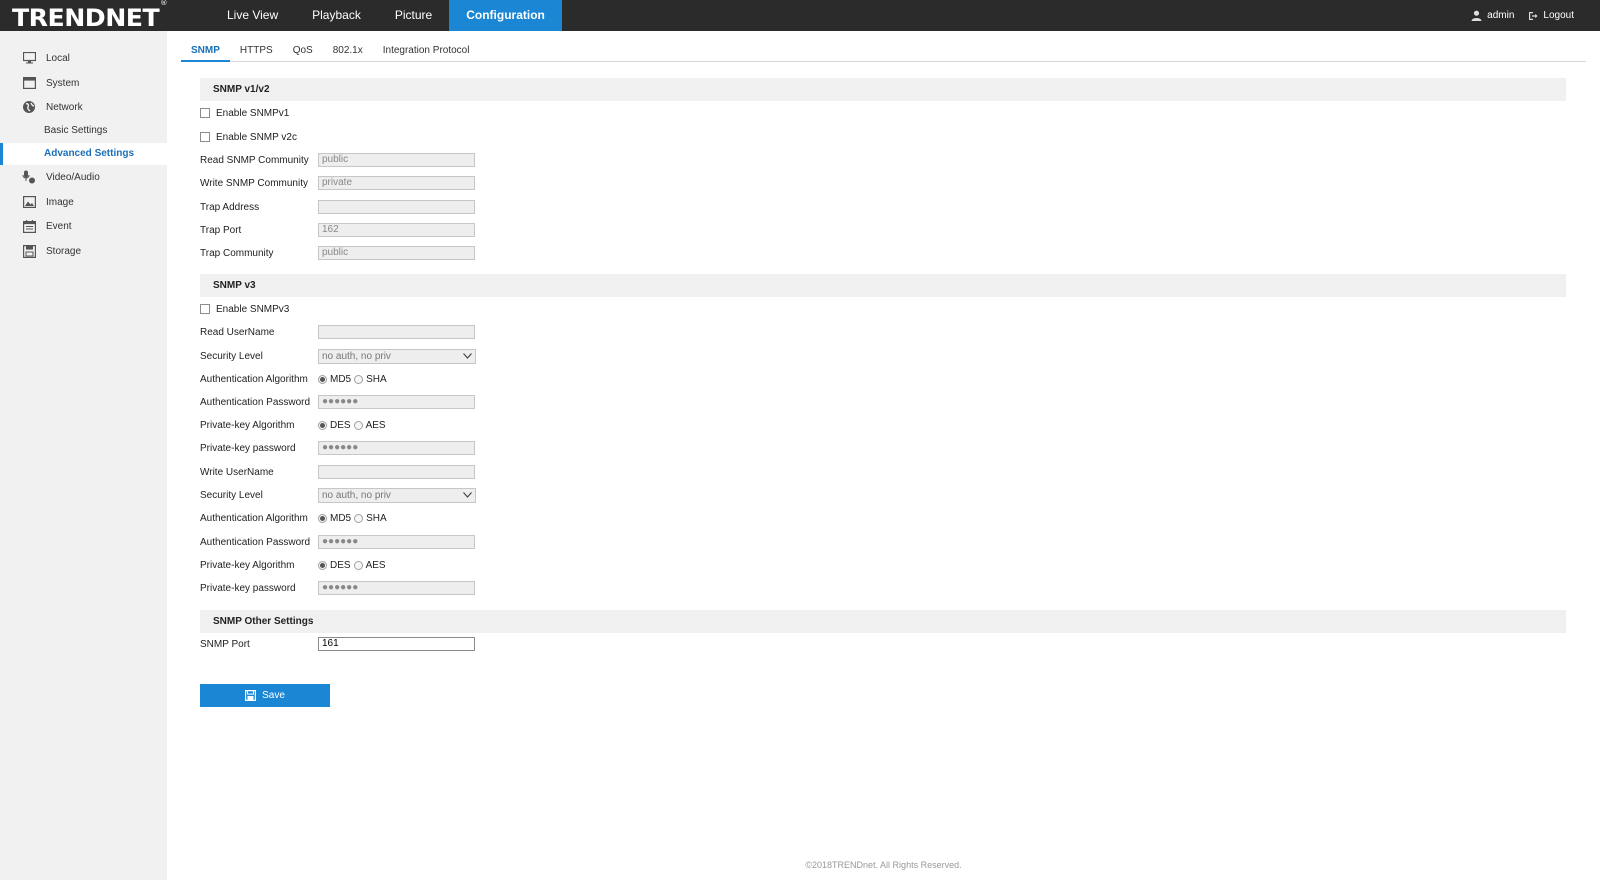  I want to click on sidebar-item-video-audio: Video/Audio, so click(83, 177).